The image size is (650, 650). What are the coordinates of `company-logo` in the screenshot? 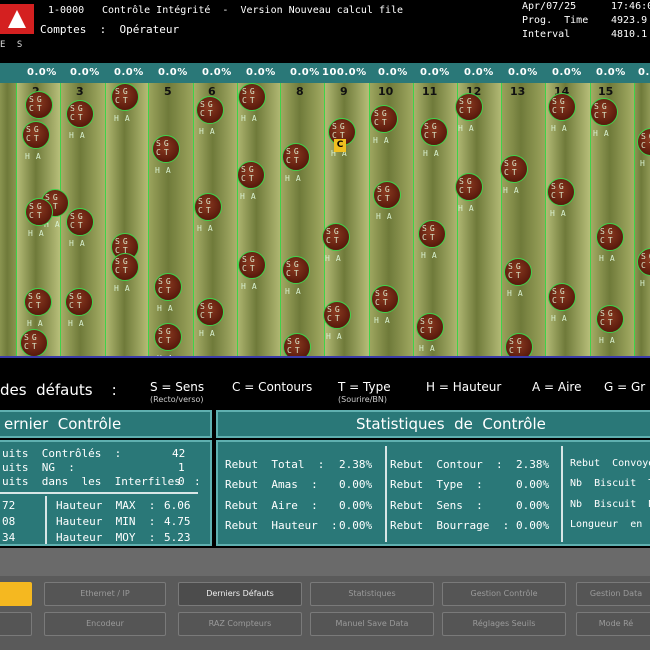 It's located at (17, 19).